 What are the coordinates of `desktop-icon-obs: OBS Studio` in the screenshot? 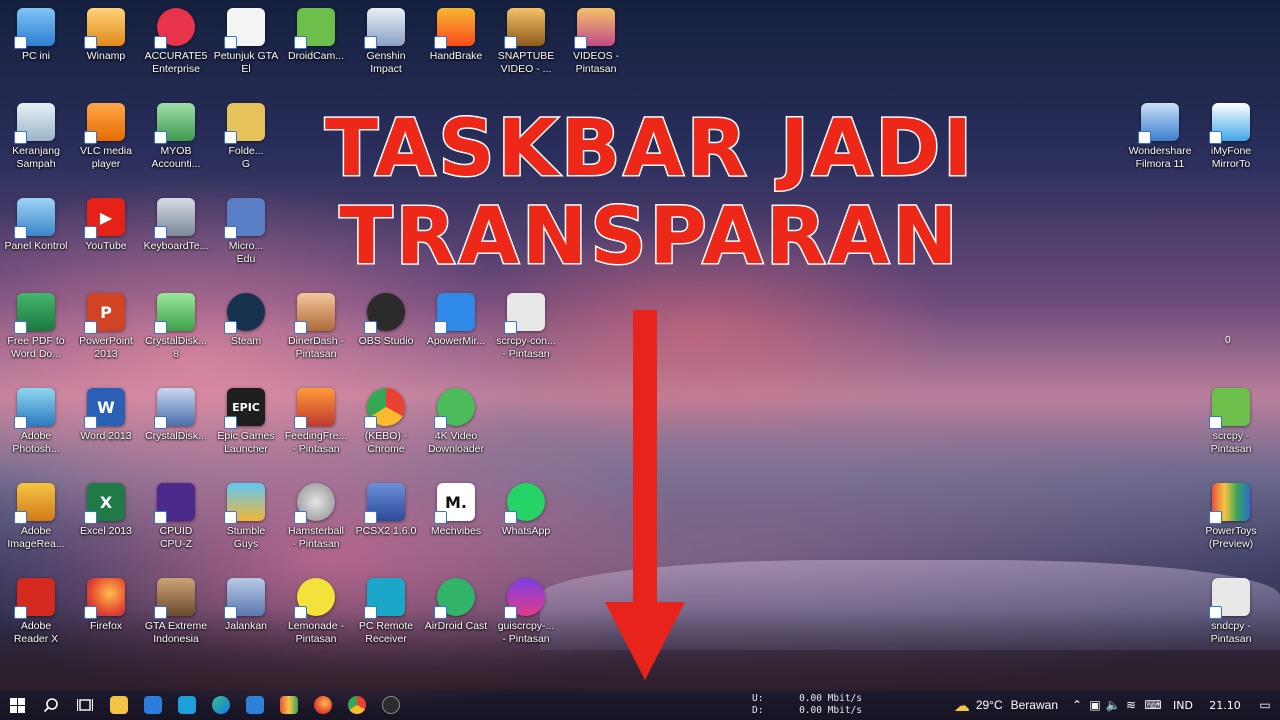 It's located at (386, 332).